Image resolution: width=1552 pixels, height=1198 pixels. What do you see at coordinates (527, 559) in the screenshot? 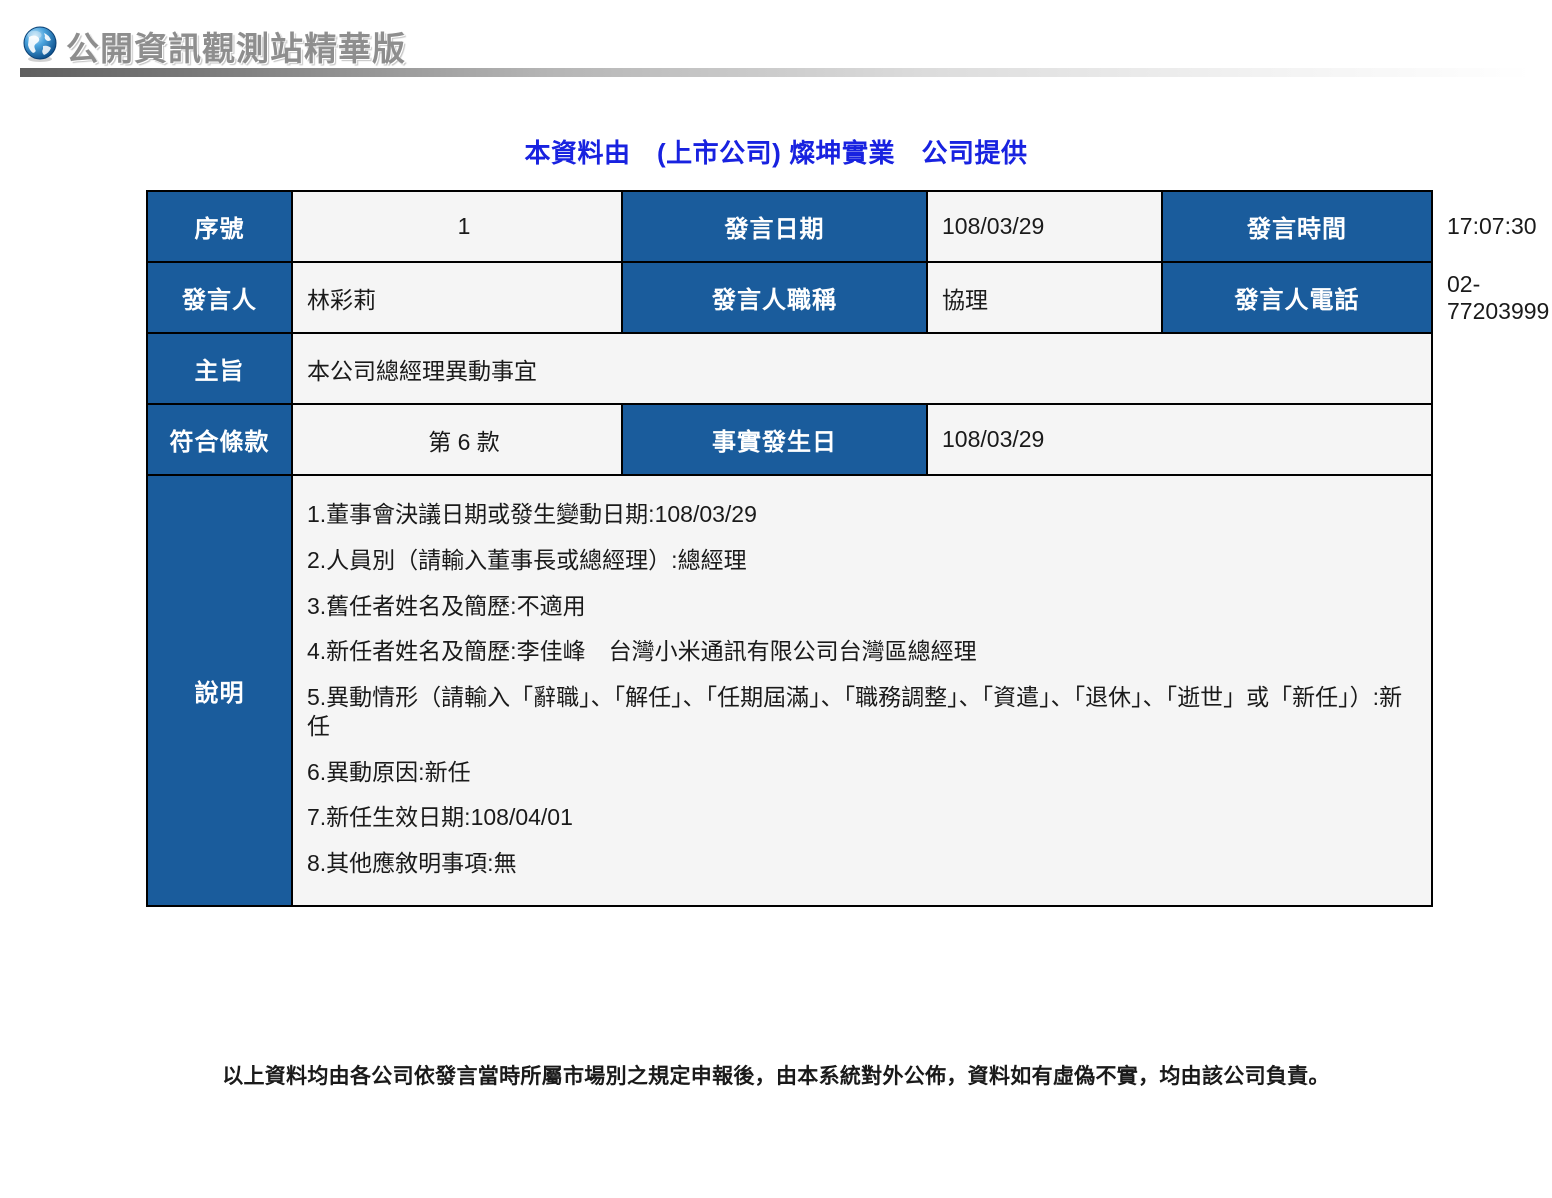
I see `description-line: 2.人員別（請輸入董事長或總經理）:總經理` at bounding box center [527, 559].